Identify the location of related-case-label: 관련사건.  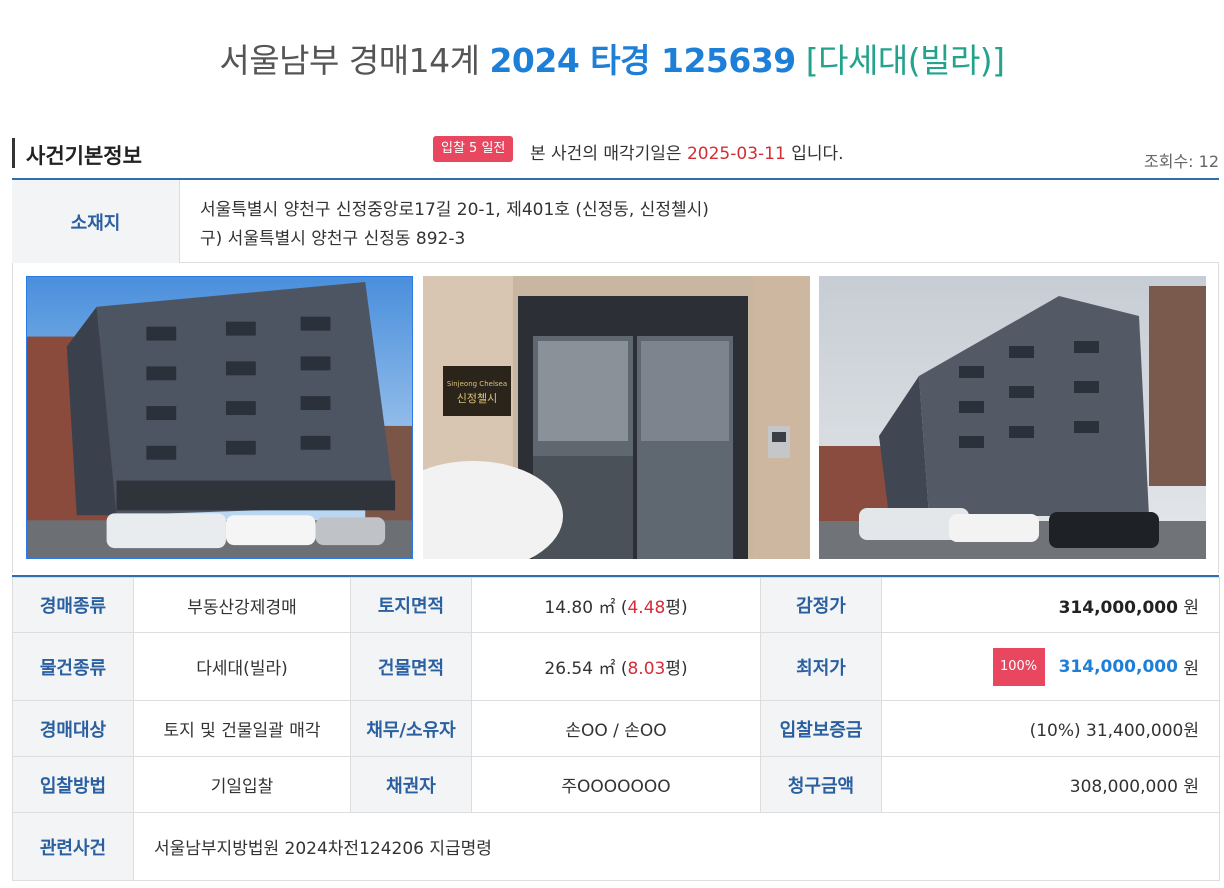
(73, 846).